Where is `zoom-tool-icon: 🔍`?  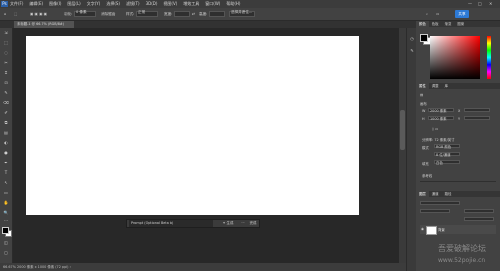
zoom-tool-icon: 🔍 is located at coordinates (6, 212).